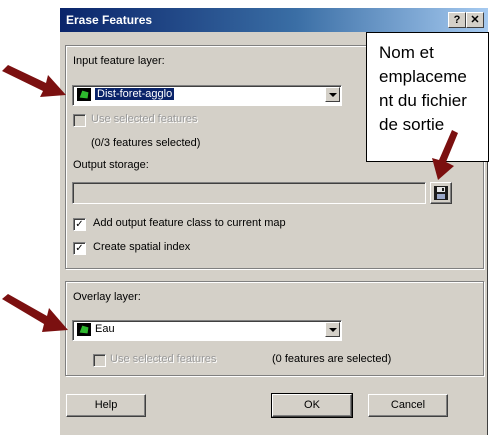 The width and height of the screenshot is (494, 435). I want to click on overlay-use-selected-checkbox, so click(99, 360).